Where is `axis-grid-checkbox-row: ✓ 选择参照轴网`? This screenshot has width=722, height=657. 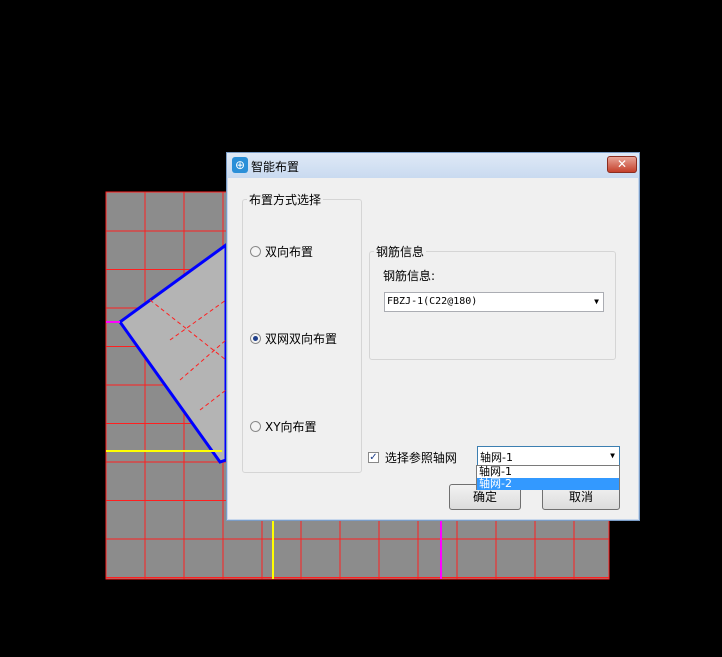 axis-grid-checkbox-row: ✓ 选择参照轴网 is located at coordinates (412, 457).